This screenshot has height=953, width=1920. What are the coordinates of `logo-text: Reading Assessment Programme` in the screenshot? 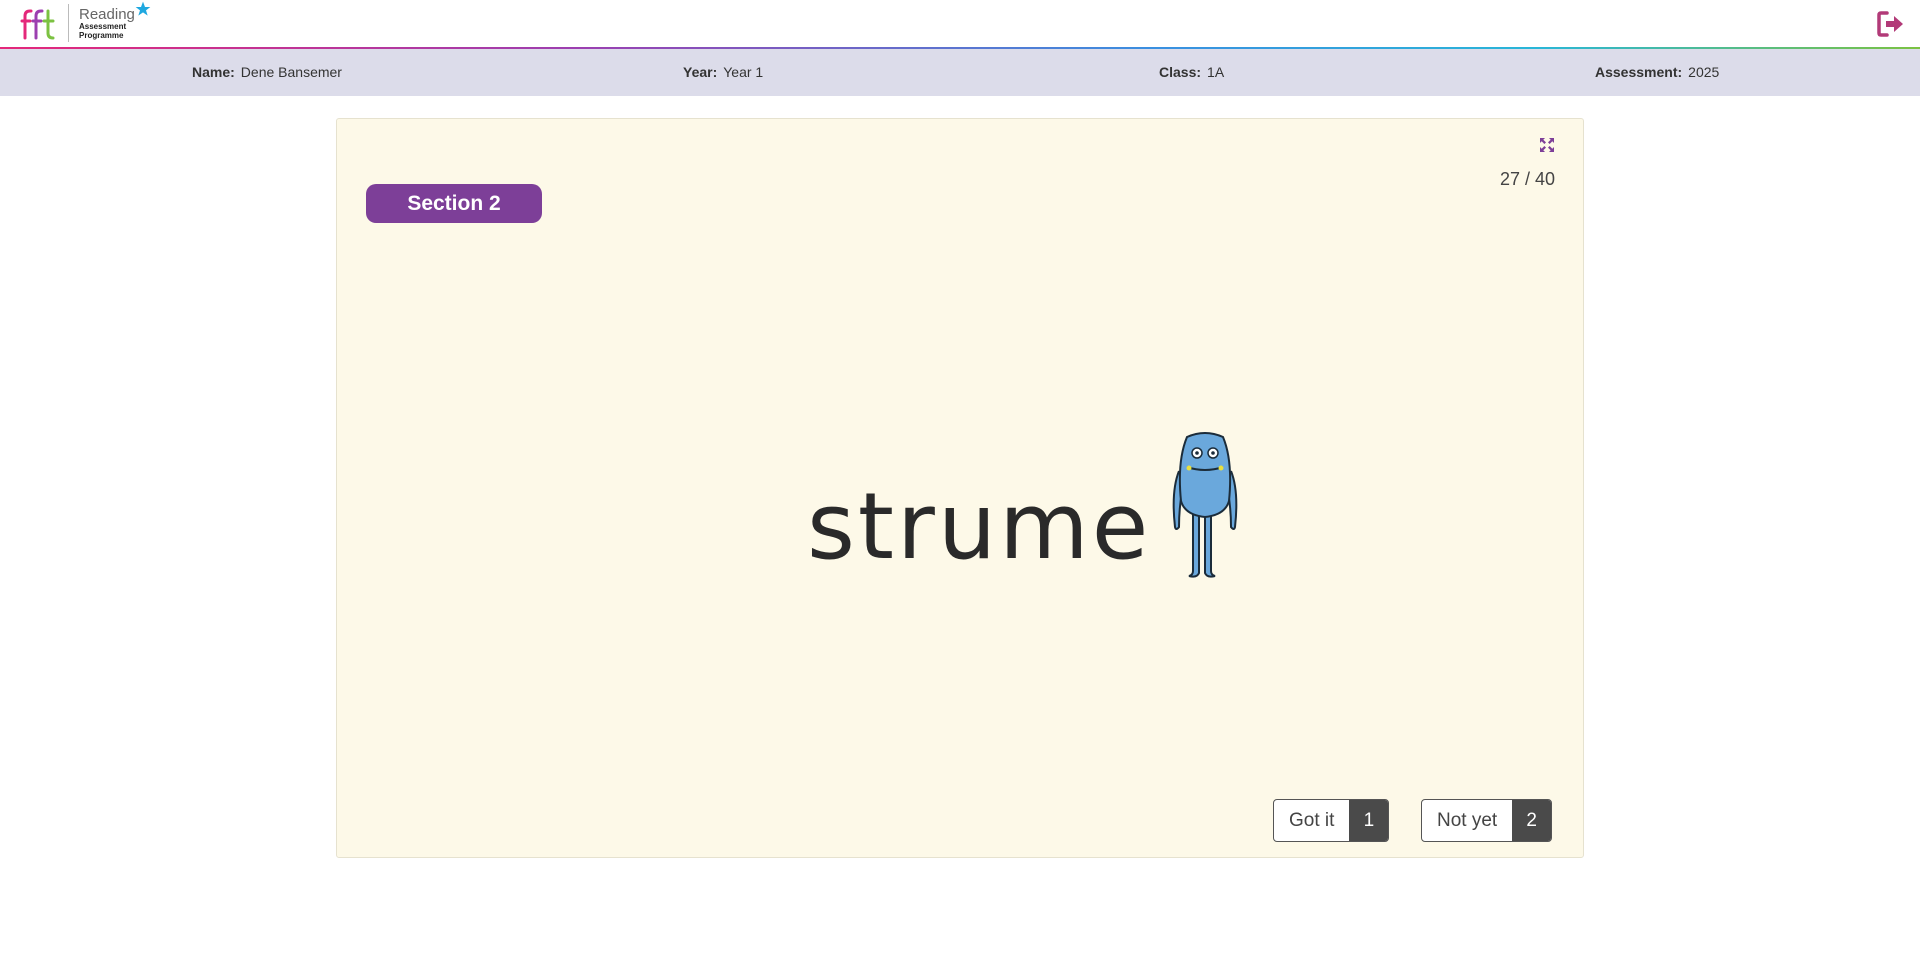 It's located at (115, 20).